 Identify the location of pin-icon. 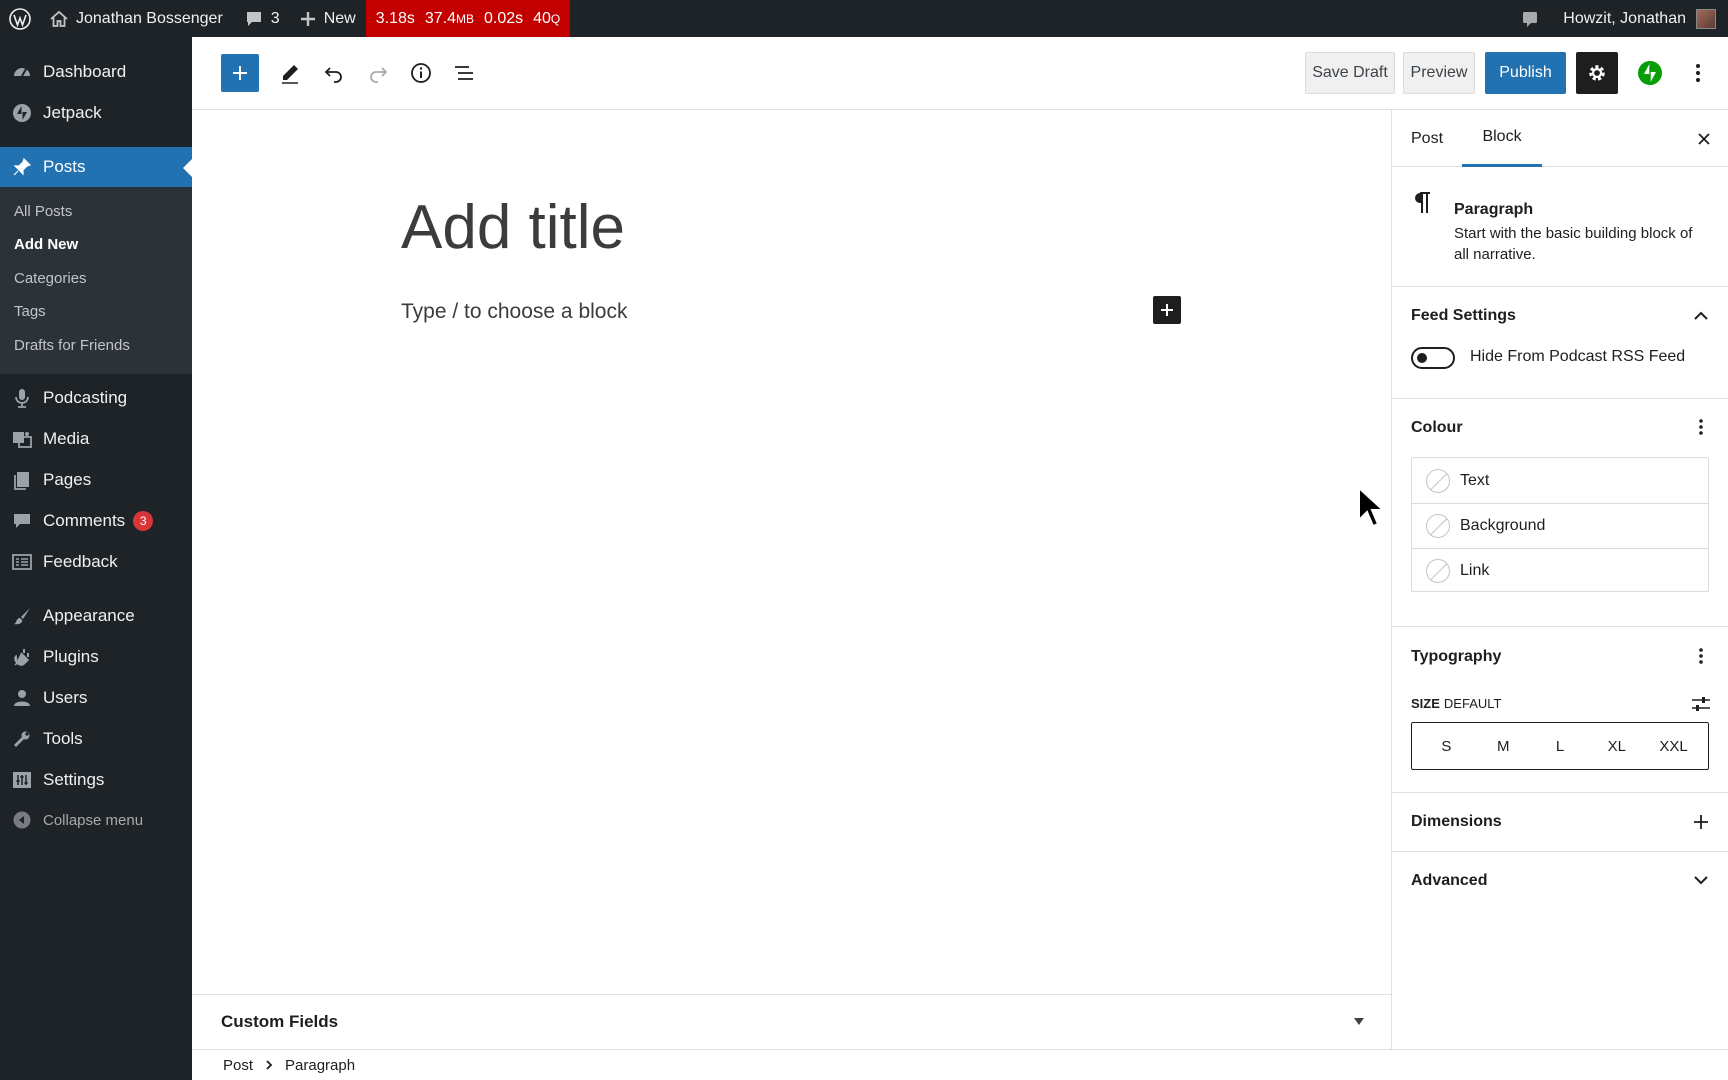
(21, 167).